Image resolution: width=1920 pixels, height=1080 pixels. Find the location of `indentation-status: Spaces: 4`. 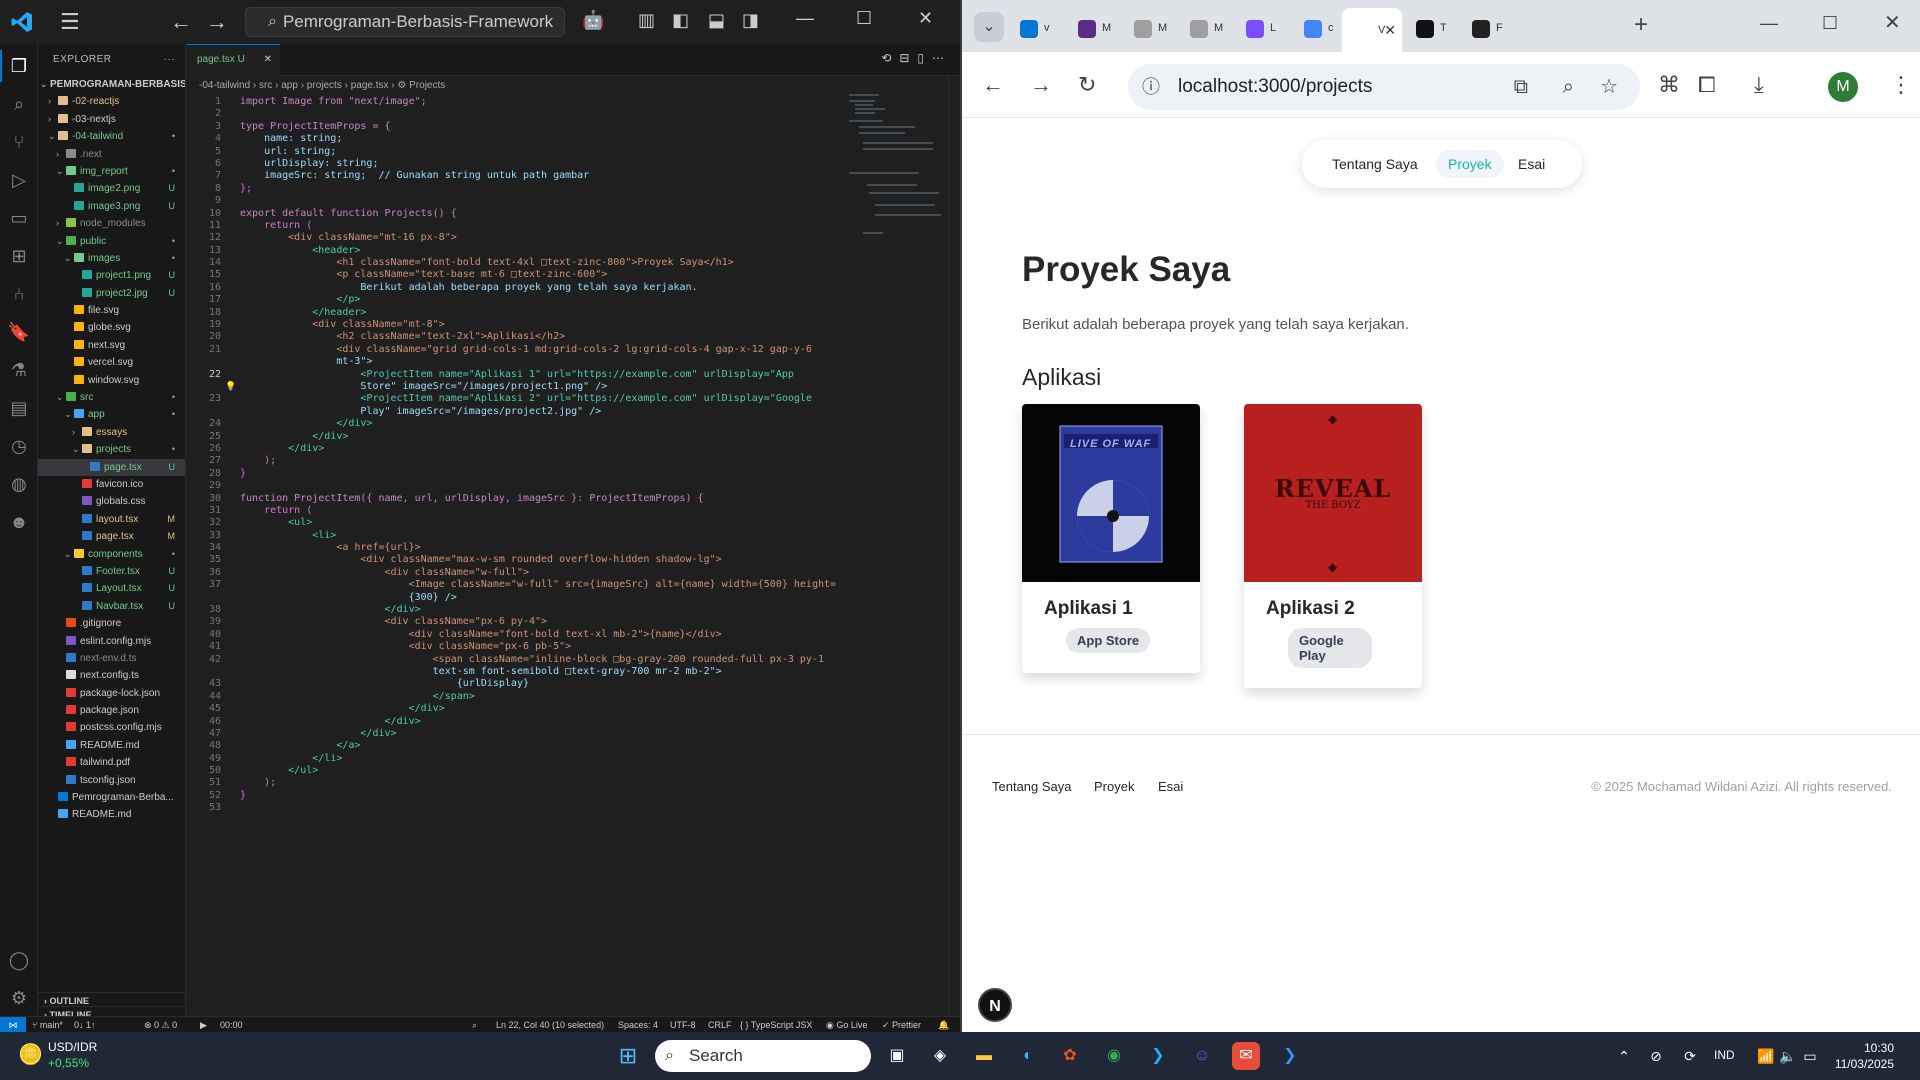

indentation-status: Spaces: 4 is located at coordinates (638, 1025).